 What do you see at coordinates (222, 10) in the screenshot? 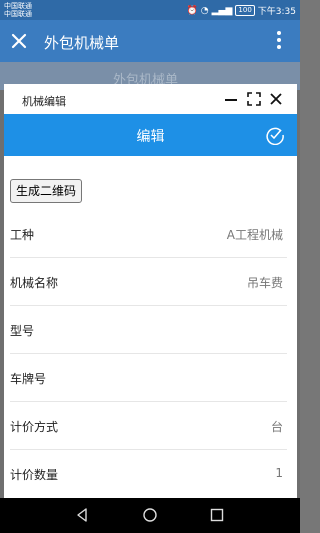
I see `signal-icon: ▂▄▆` at bounding box center [222, 10].